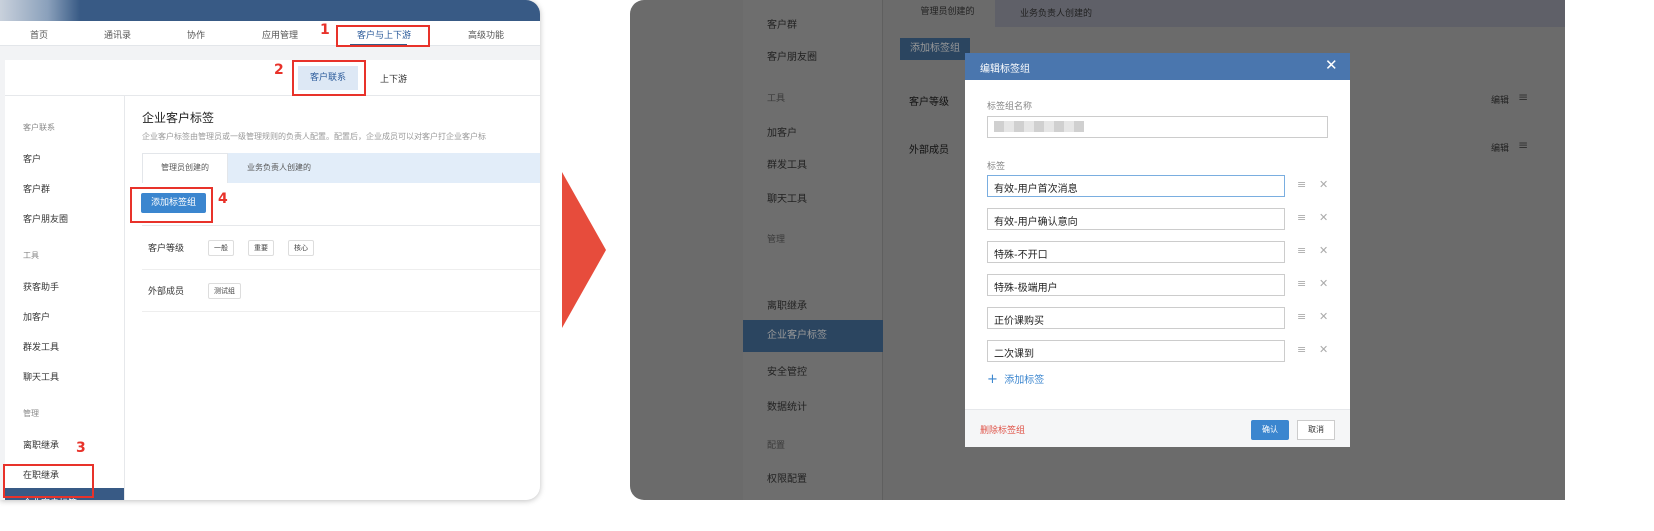 This screenshot has height=531, width=1654. I want to click on tag-chip: 测试组, so click(224, 291).